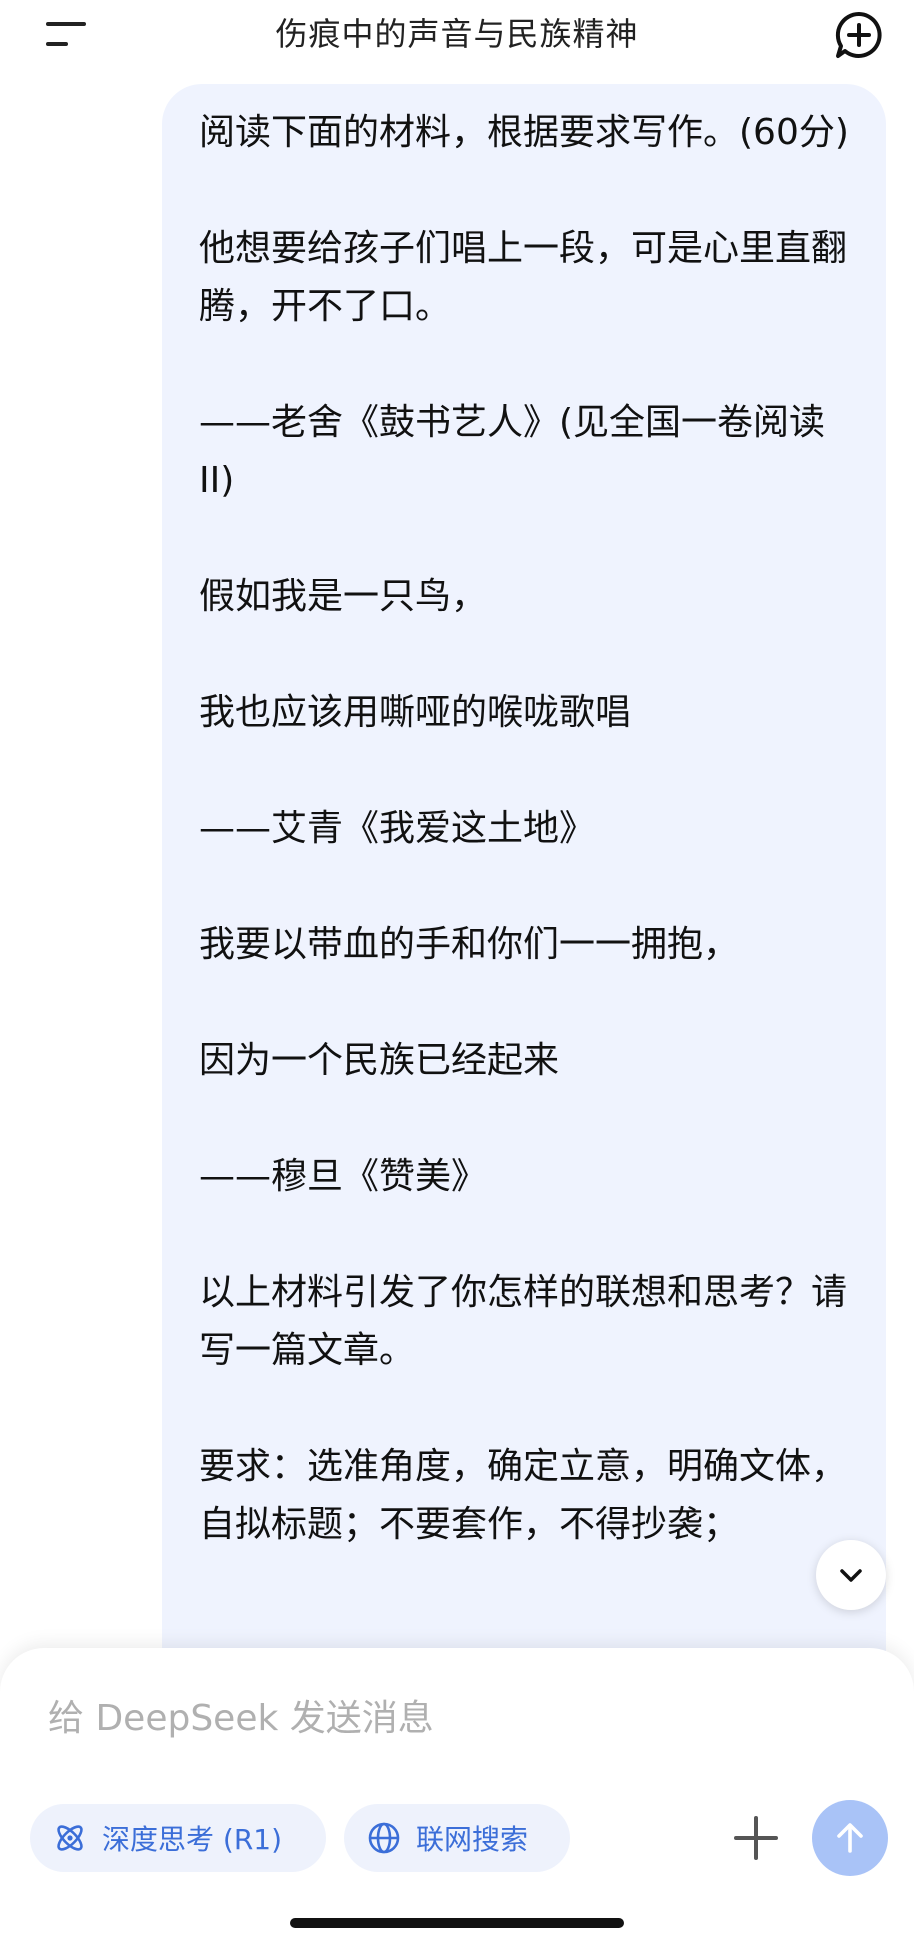 The height and width of the screenshot is (1942, 914). I want to click on new-chat-button, so click(859, 35).